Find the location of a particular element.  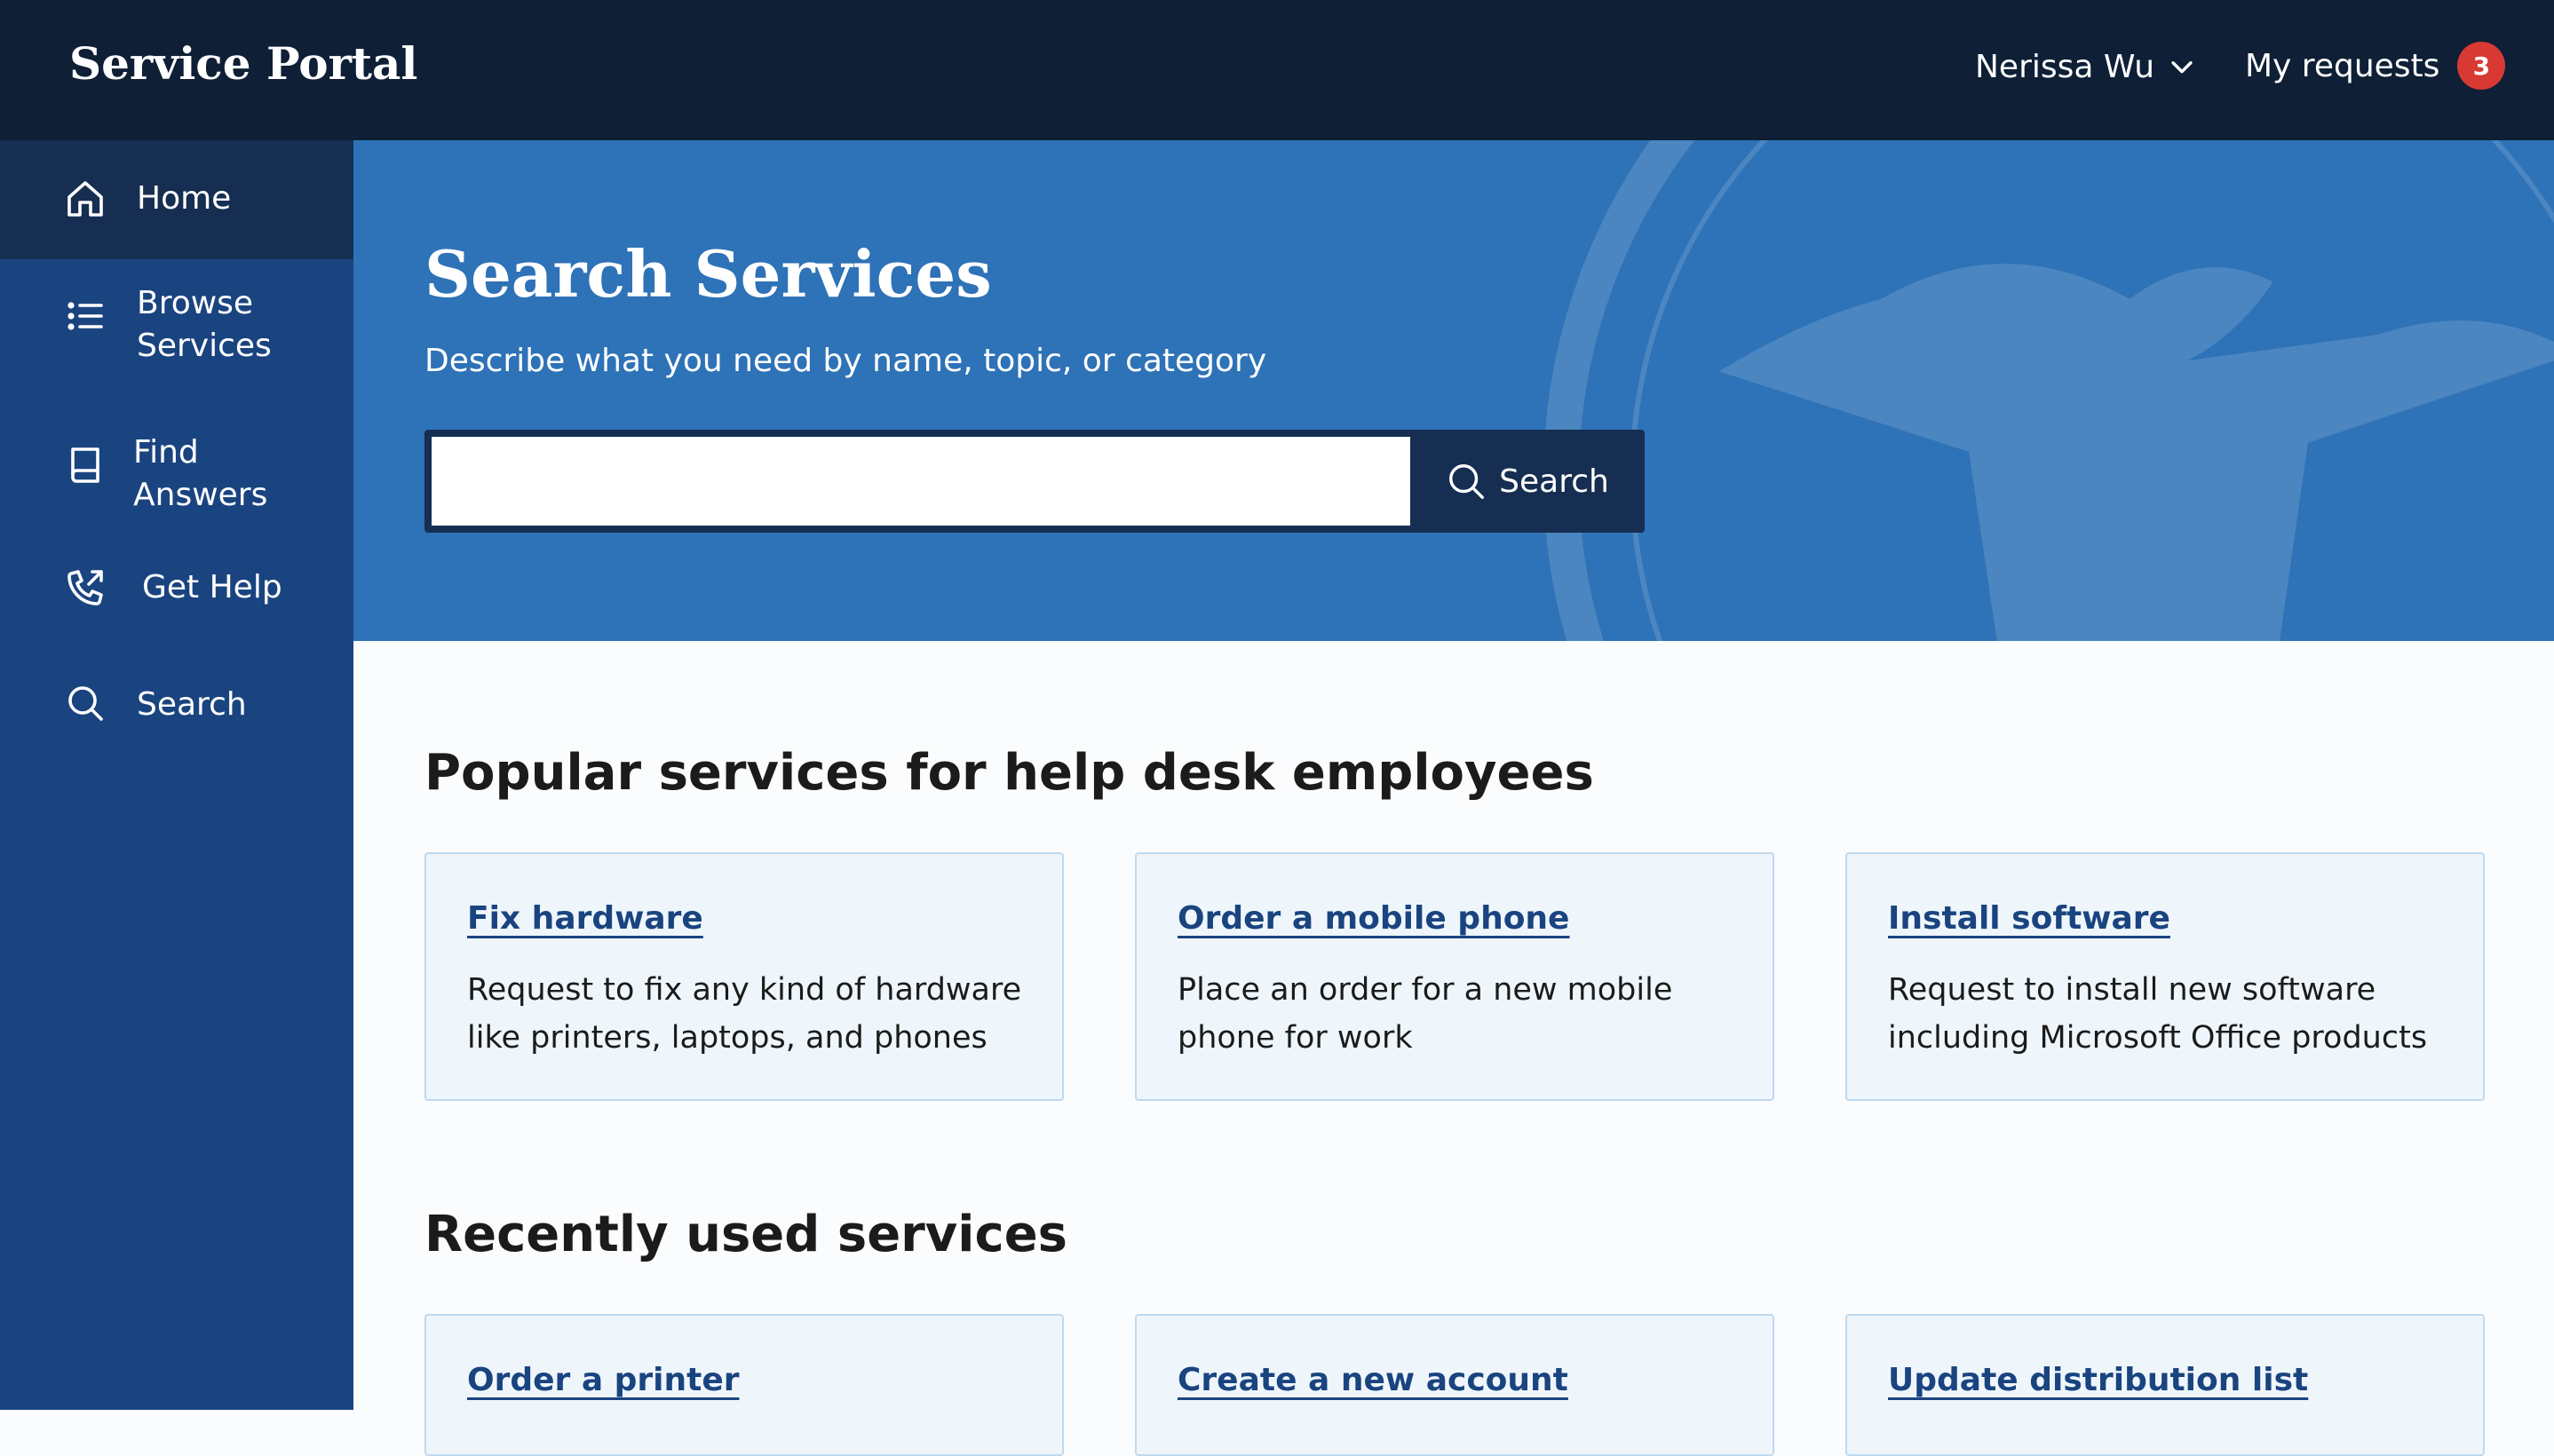

seal-watermark-icon is located at coordinates (2048, 390).